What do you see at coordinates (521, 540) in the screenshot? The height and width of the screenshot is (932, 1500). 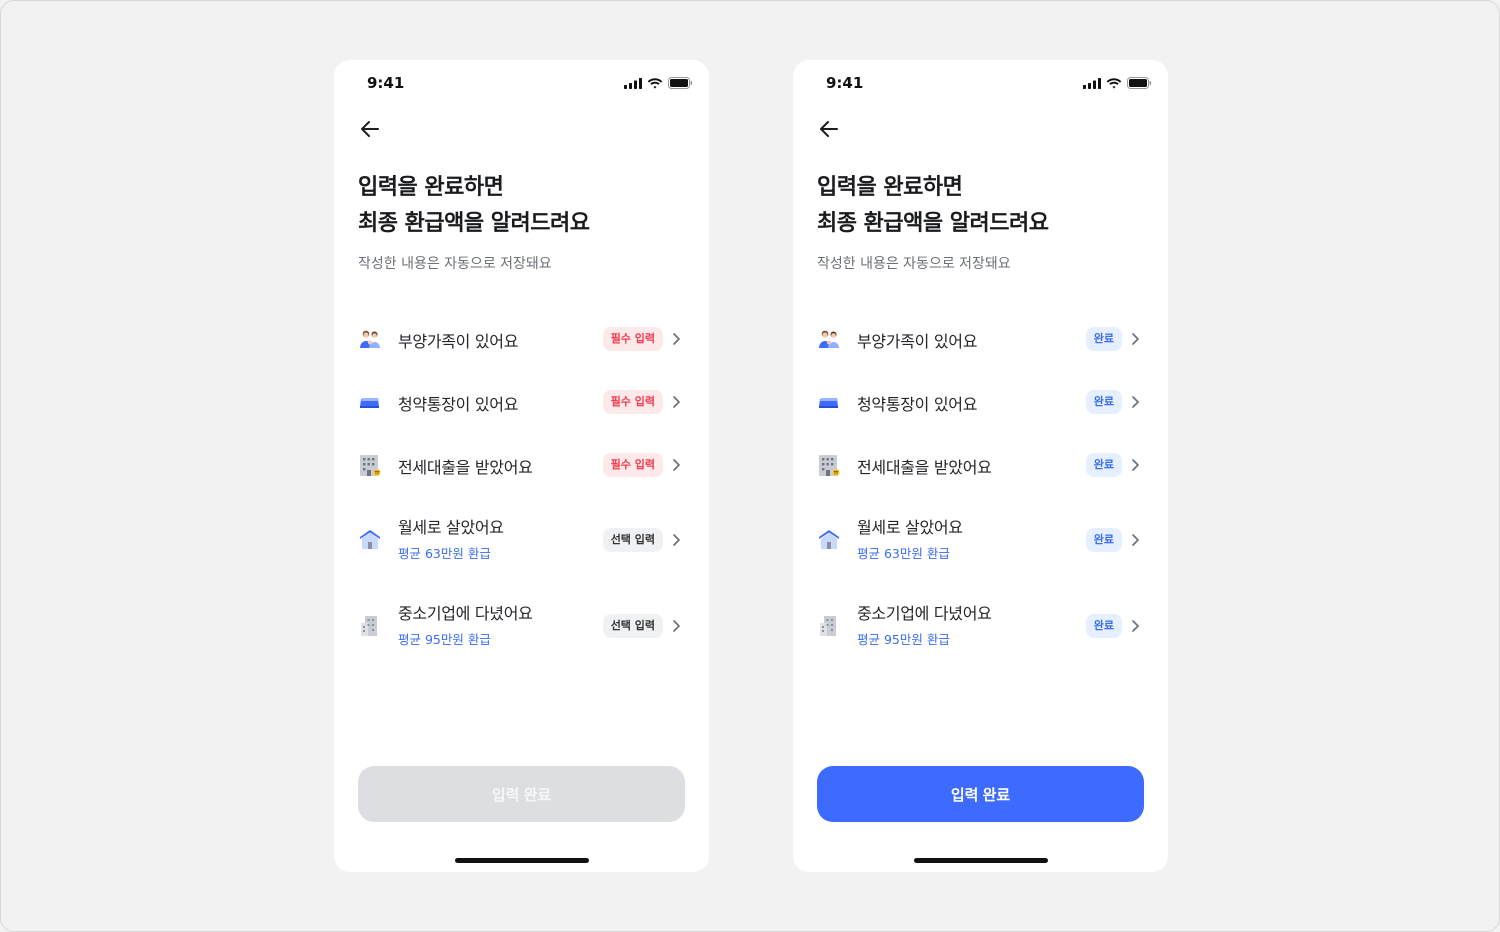 I see `list-item-monthly-rent: 월세로 살았어요평균 63만원 환급 선택 입력` at bounding box center [521, 540].